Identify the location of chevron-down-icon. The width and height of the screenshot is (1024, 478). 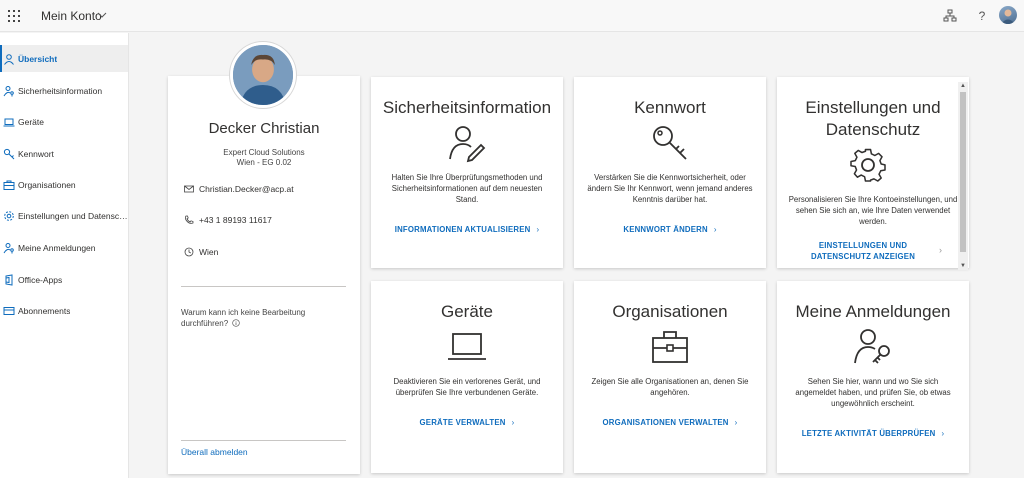
(102, 15).